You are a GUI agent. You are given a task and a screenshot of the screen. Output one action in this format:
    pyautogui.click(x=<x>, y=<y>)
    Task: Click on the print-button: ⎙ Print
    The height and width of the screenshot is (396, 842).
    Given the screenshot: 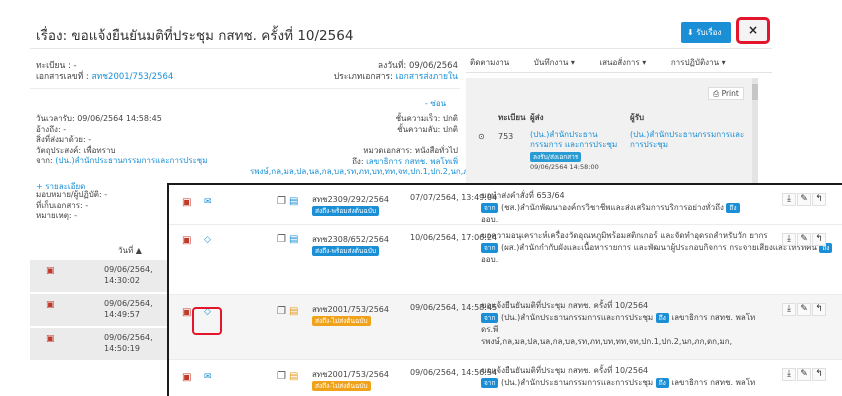 What is the action you would take?
    pyautogui.click(x=726, y=93)
    